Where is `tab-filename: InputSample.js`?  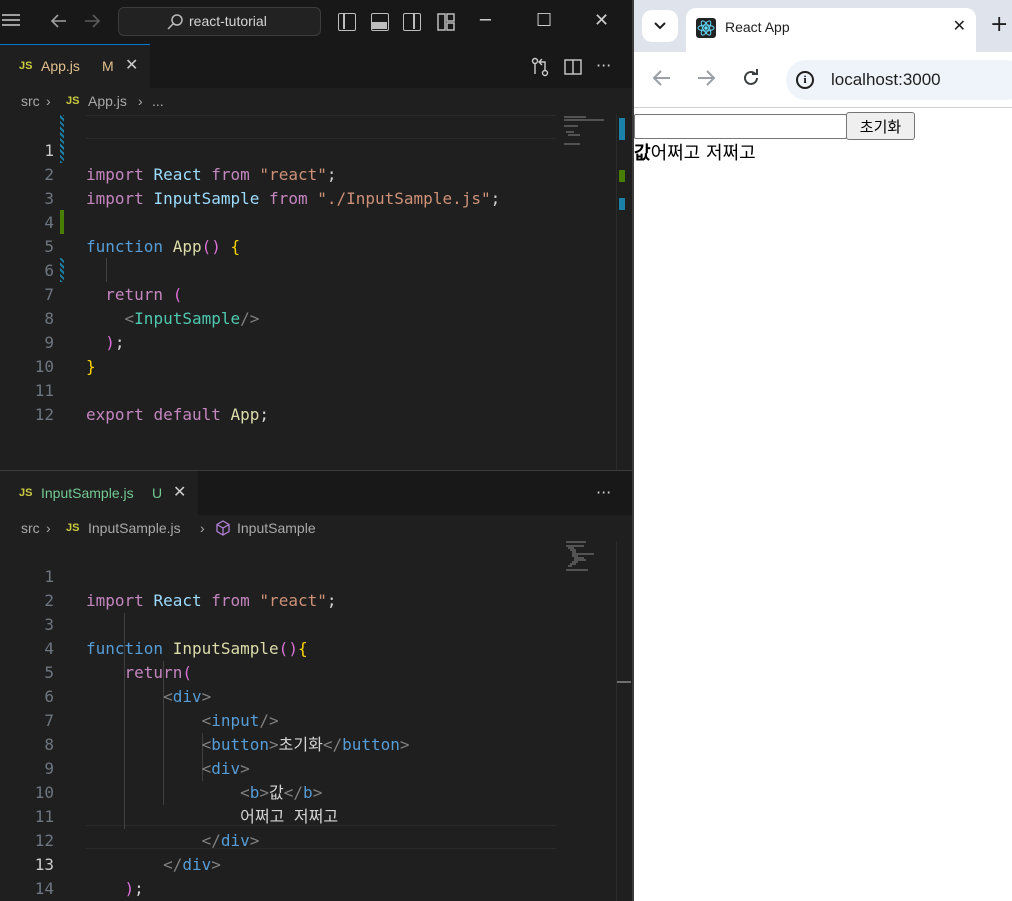
tab-filename: InputSample.js is located at coordinates (87, 493).